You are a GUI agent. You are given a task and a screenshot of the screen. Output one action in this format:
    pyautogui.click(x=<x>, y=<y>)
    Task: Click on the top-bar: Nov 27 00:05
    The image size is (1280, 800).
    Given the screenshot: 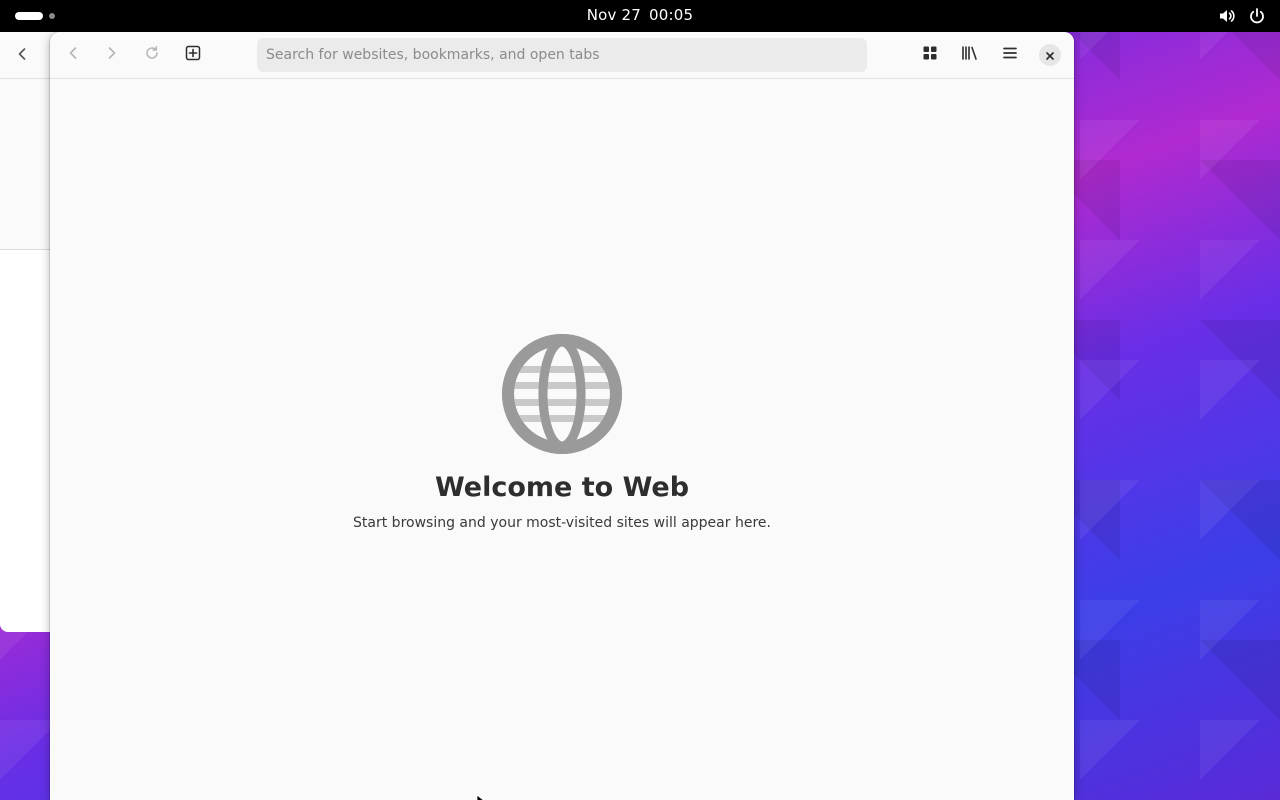 What is the action you would take?
    pyautogui.click(x=640, y=16)
    